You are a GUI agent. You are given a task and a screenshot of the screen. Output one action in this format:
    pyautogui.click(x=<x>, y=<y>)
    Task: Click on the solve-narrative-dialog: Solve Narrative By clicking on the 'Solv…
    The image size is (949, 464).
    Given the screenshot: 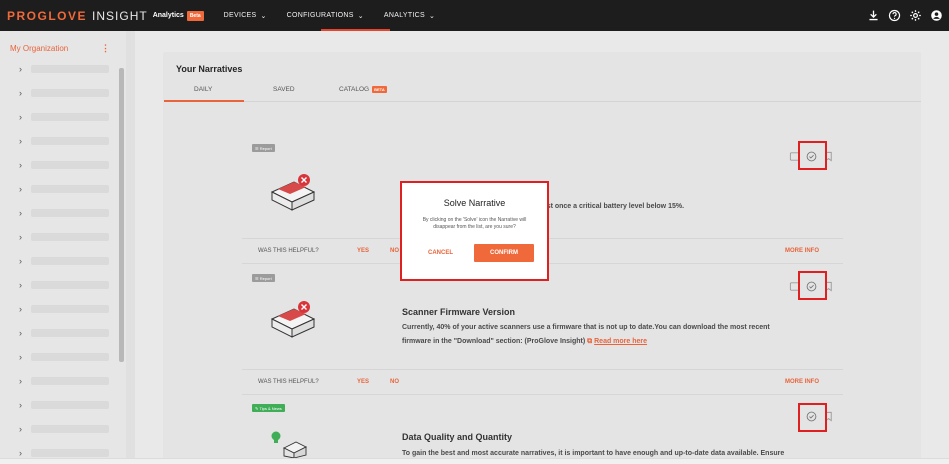 What is the action you would take?
    pyautogui.click(x=474, y=231)
    